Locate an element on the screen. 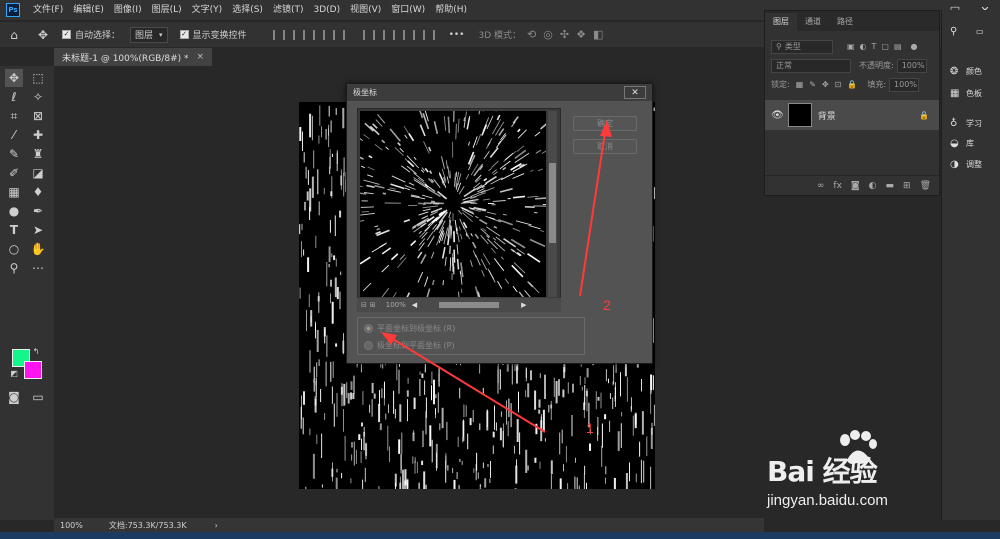  distribute-bottom-icon is located at coordinates (408, 34).